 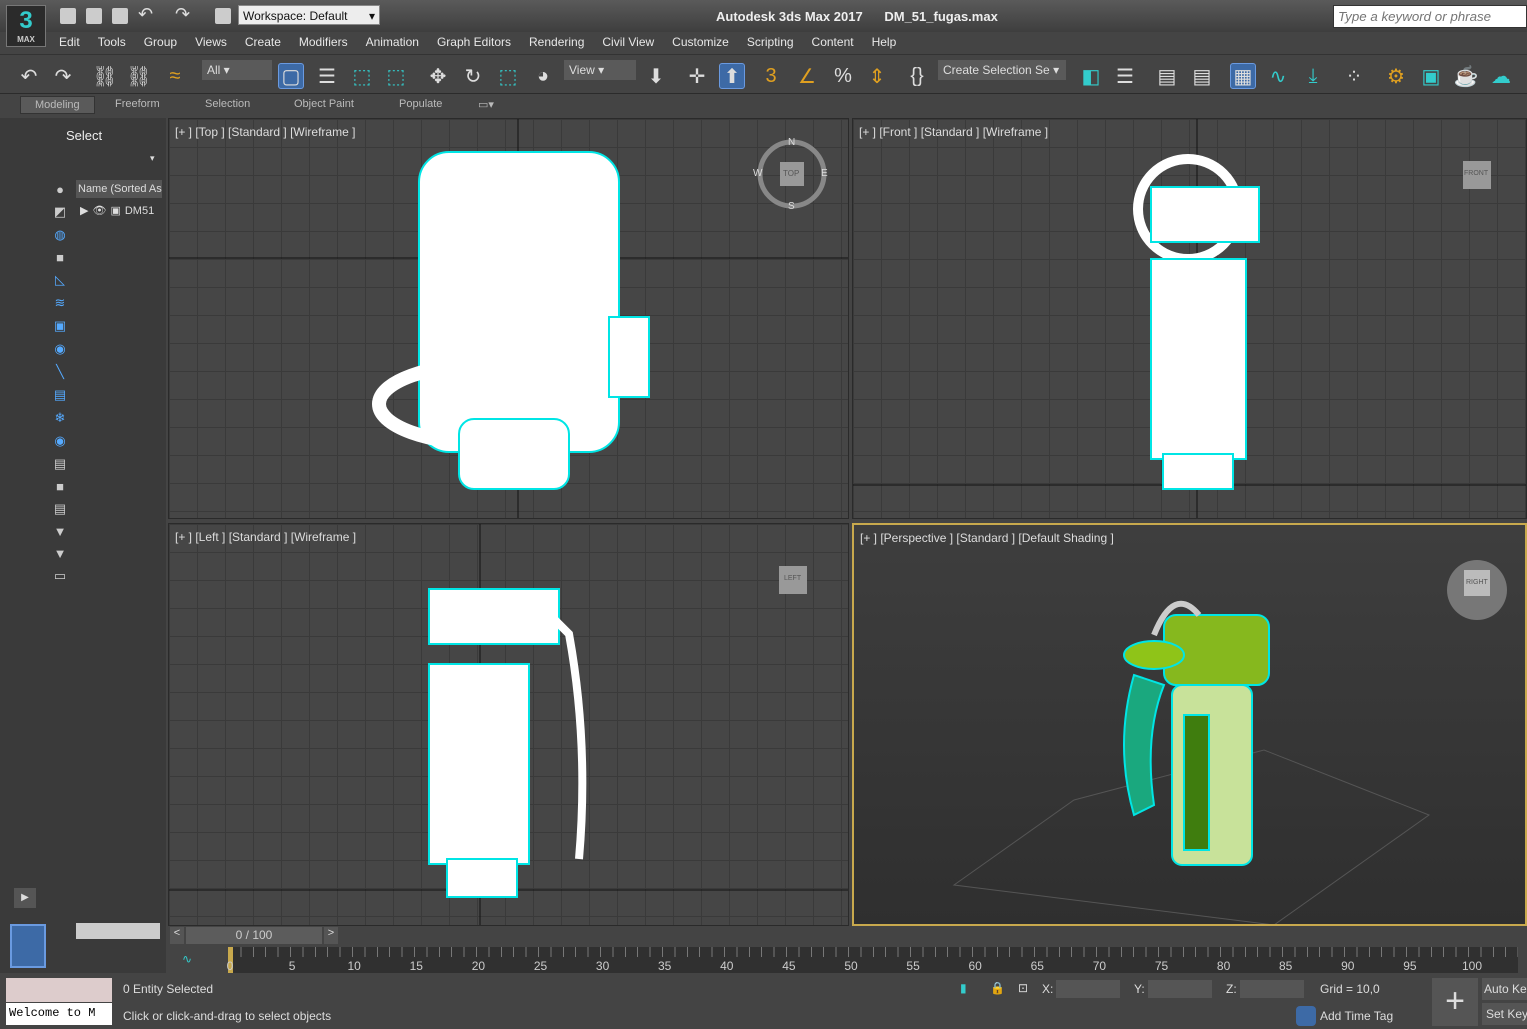 What do you see at coordinates (1091, 76) in the screenshot?
I see `mirror-icon: ◧` at bounding box center [1091, 76].